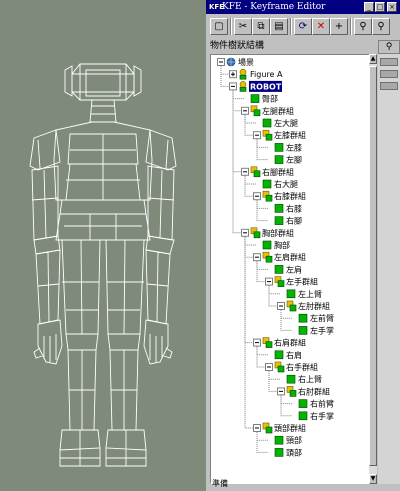  I want to click on tree-node: 頭部, so click(288, 452).